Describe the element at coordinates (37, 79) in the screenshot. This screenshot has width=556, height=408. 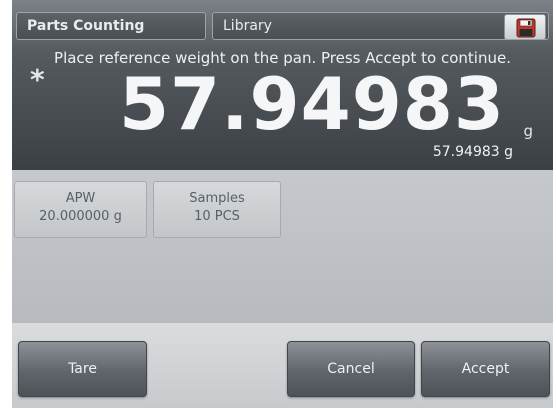
I see `stability-indicator: *` at that location.